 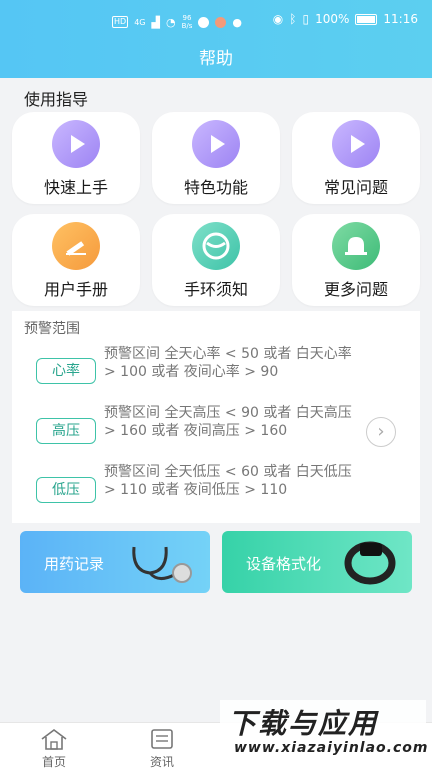 I want to click on warning-title: 预警范围, so click(x=52, y=329).